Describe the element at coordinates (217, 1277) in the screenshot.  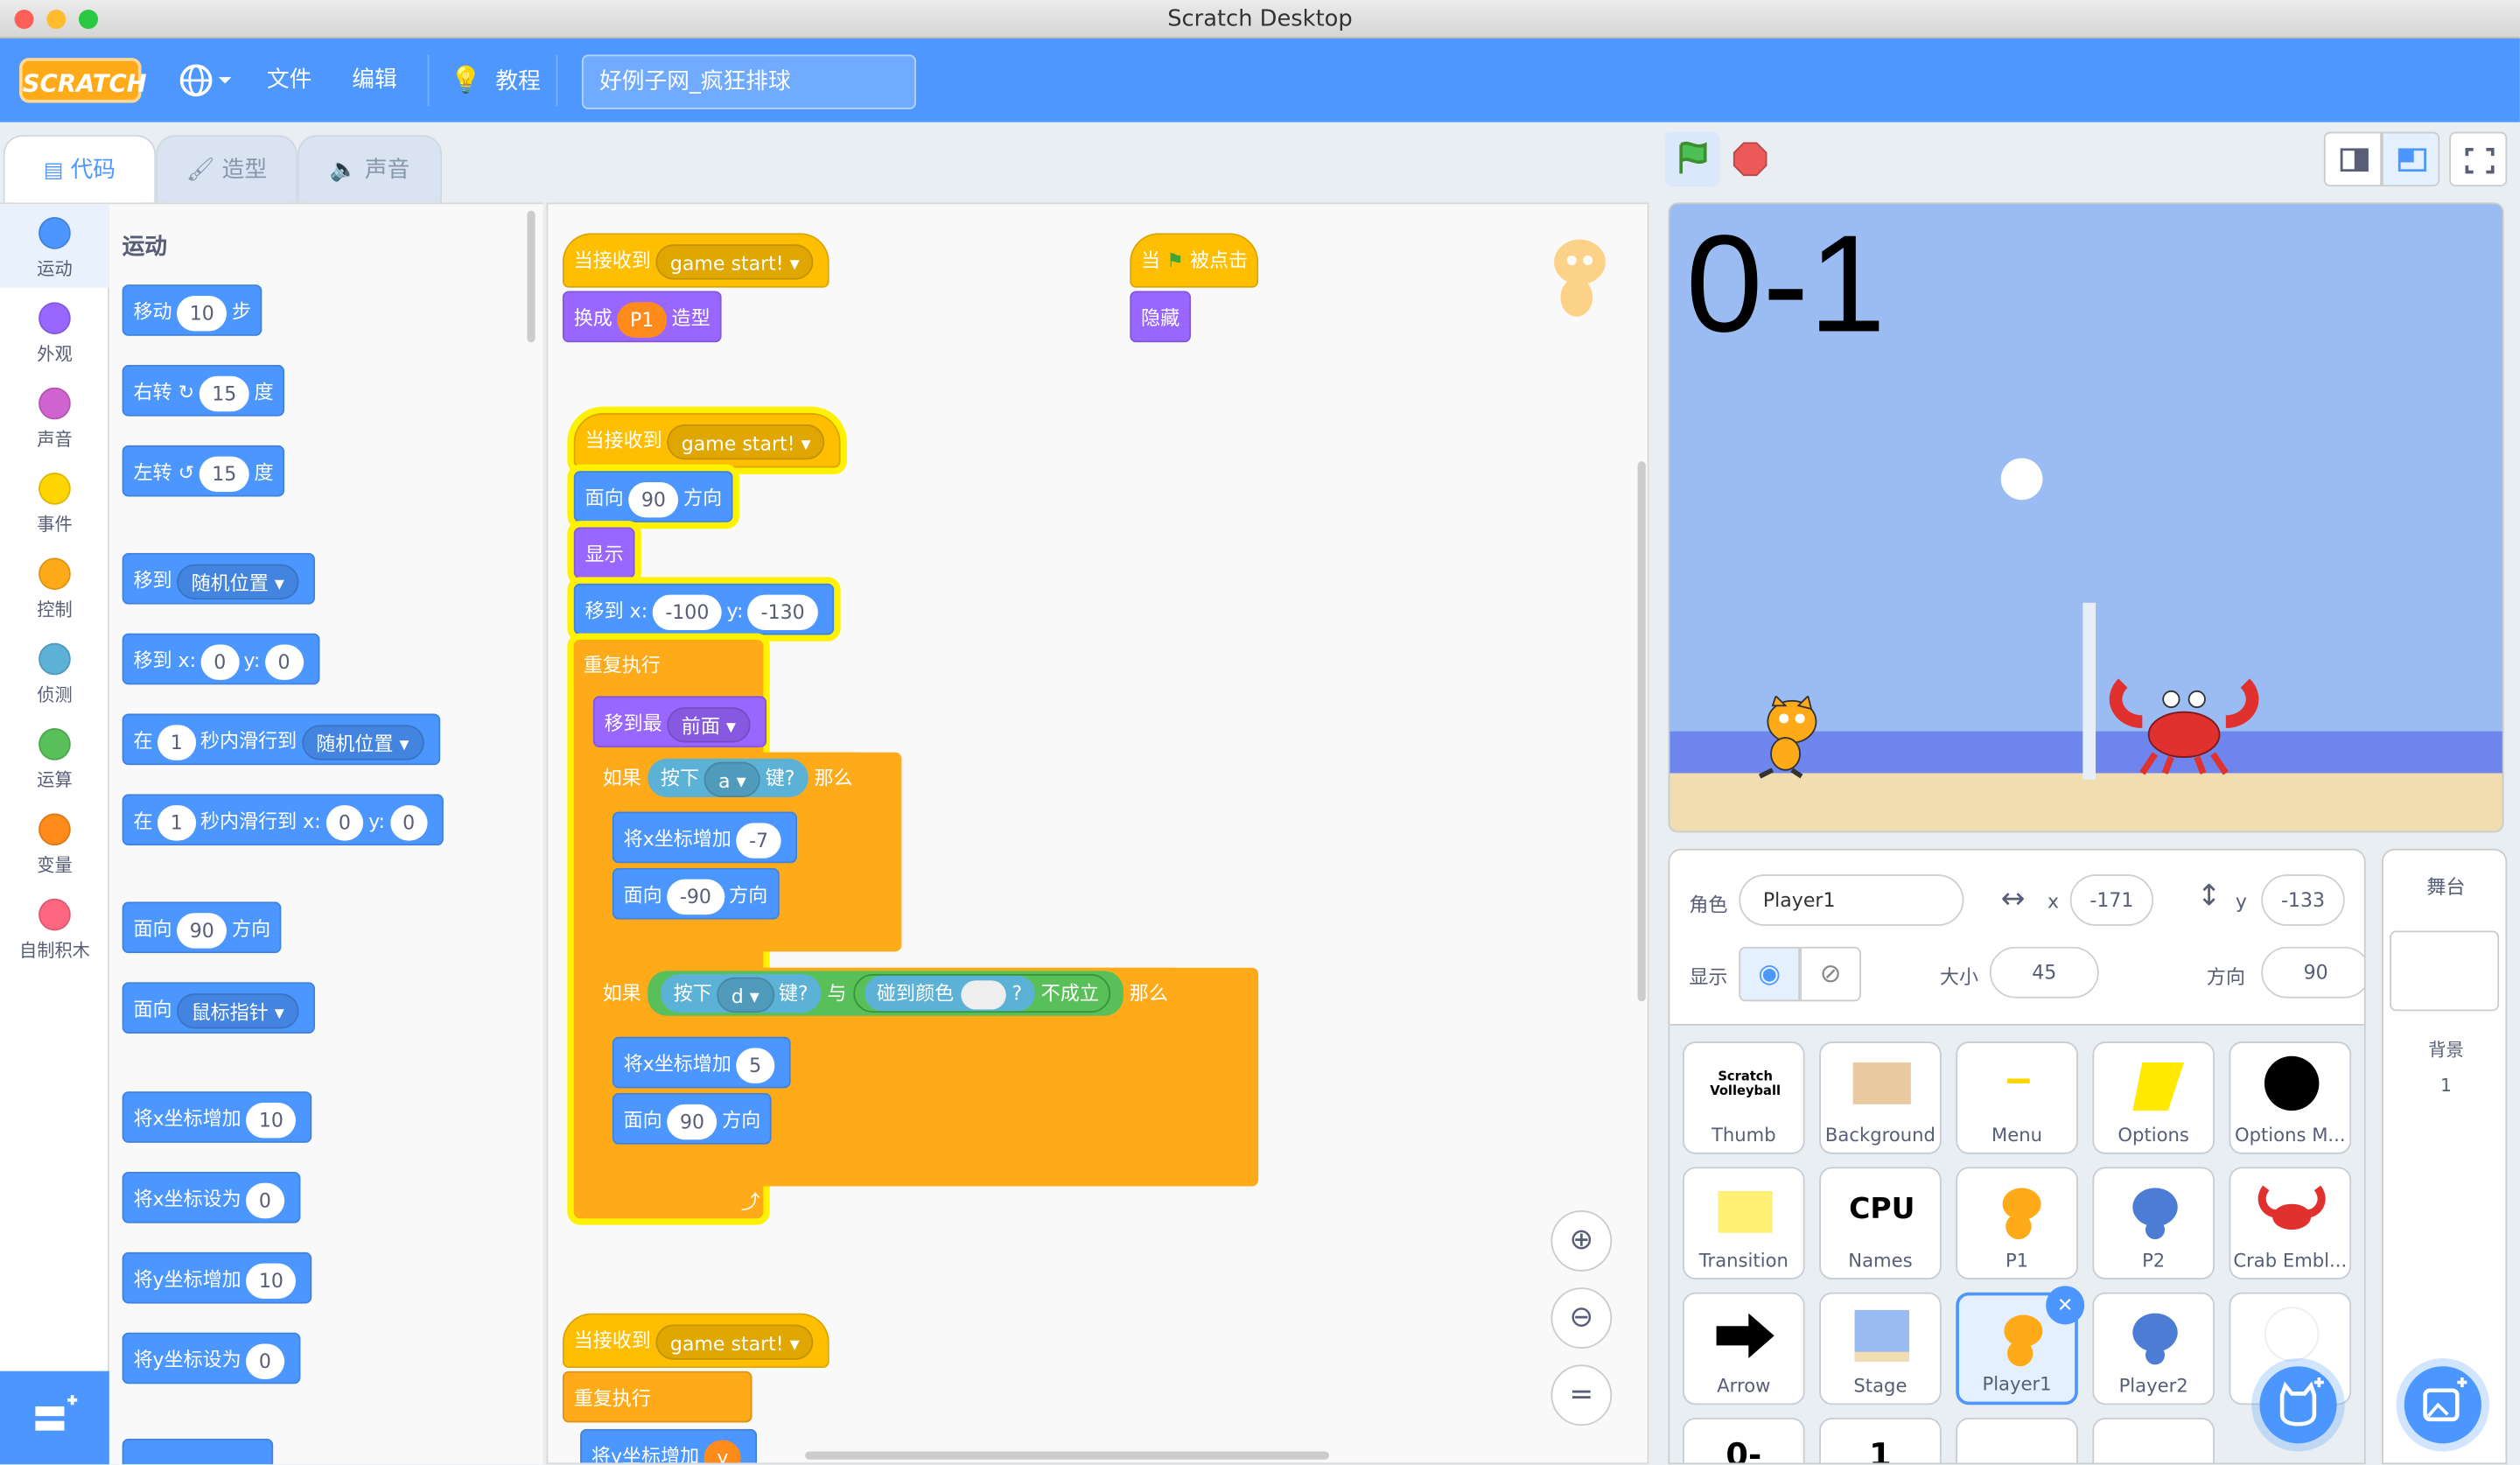
I see `block-change-y: 将y坐标增加 10` at that location.